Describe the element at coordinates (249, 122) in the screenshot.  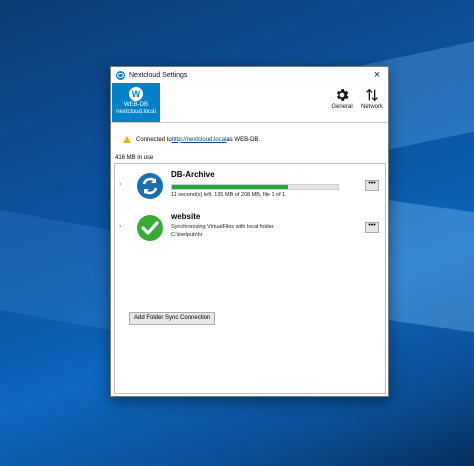
I see `toolbar-divider` at that location.